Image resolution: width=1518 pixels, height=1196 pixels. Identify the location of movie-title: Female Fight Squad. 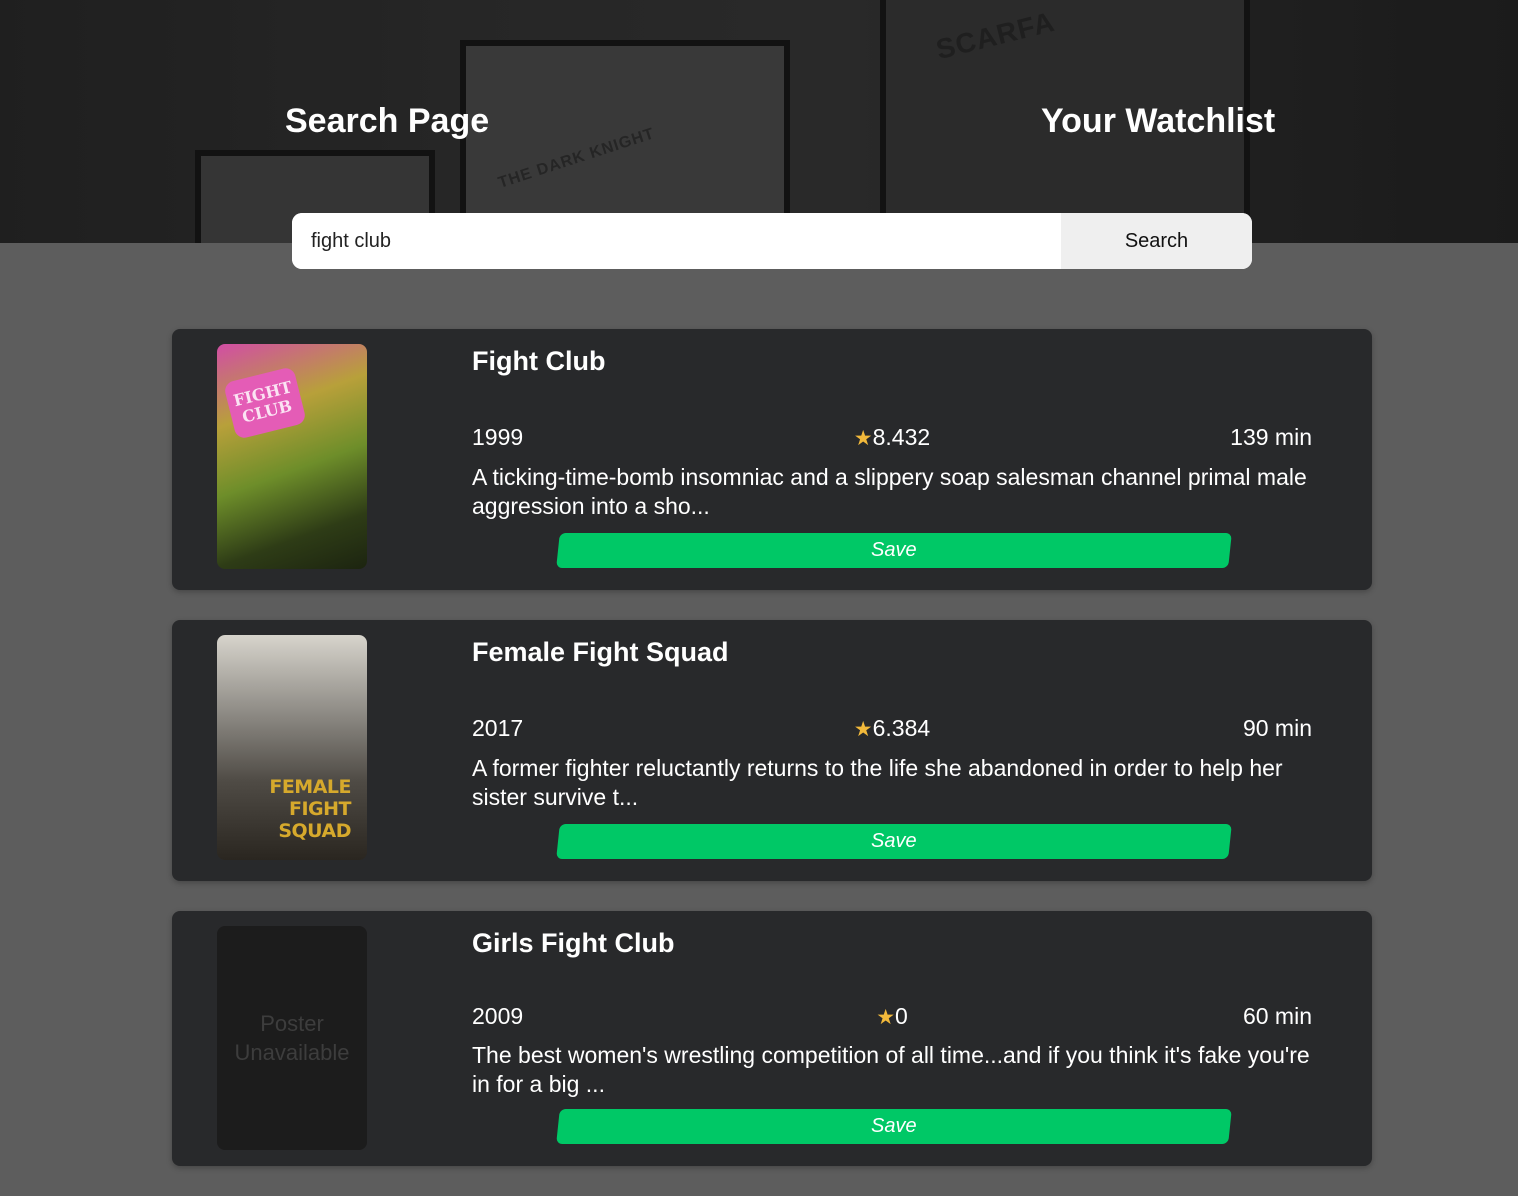
(600, 652).